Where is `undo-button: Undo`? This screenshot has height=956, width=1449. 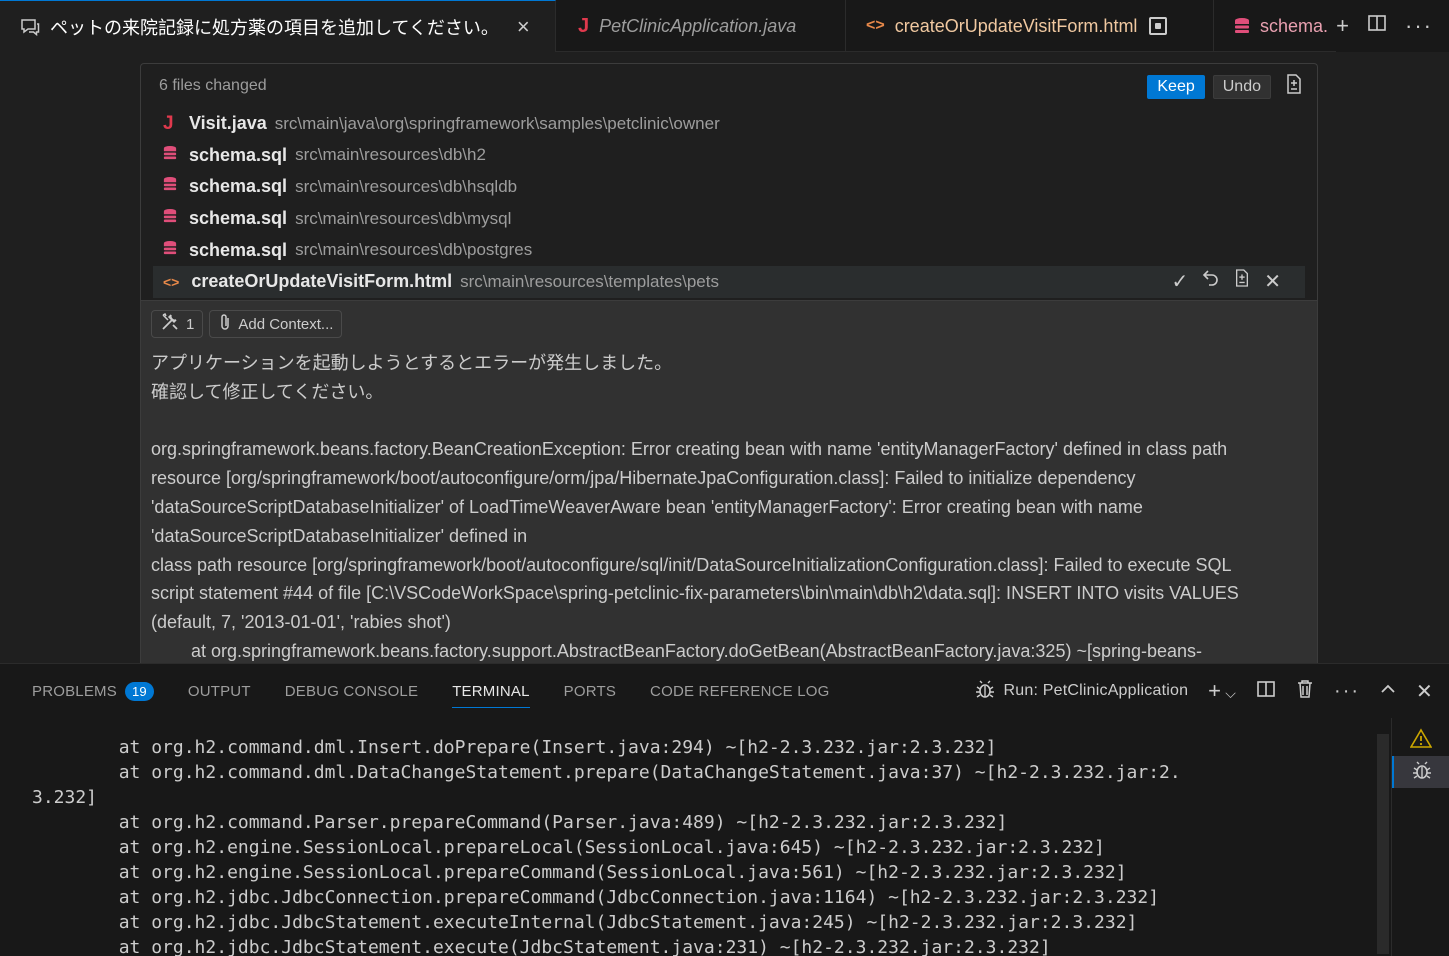
undo-button: Undo is located at coordinates (1241, 86).